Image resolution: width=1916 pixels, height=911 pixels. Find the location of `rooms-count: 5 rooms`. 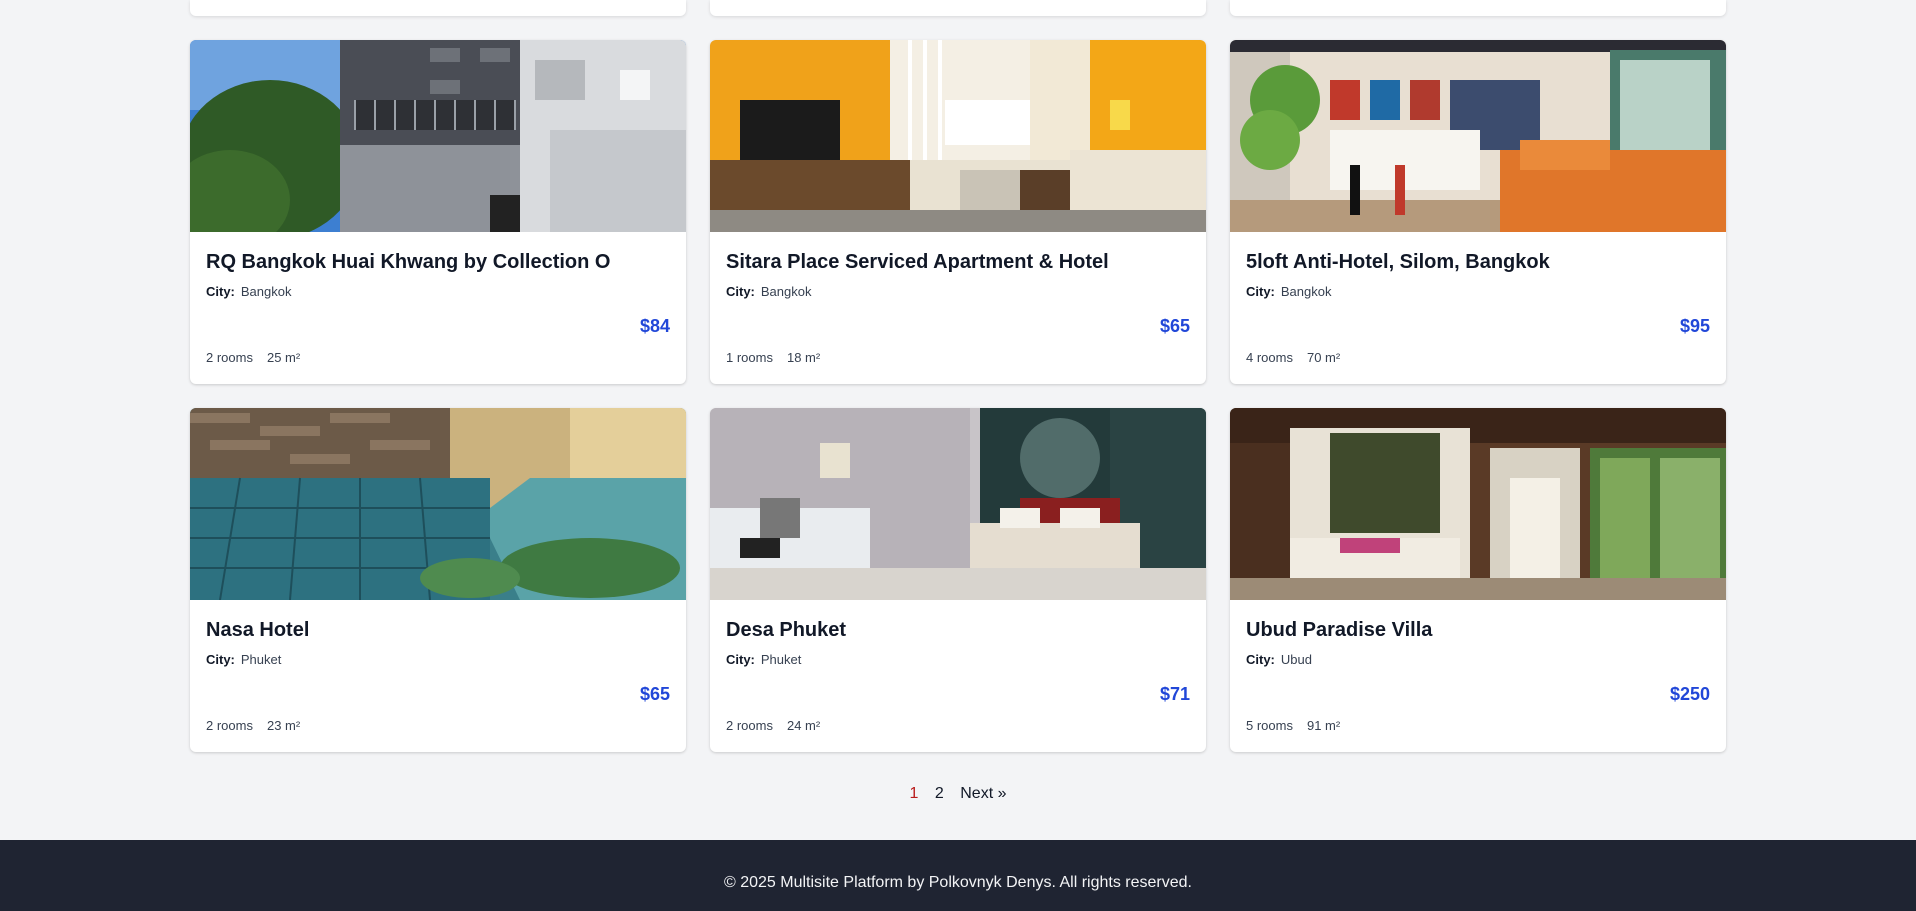

rooms-count: 5 rooms is located at coordinates (1269, 725).